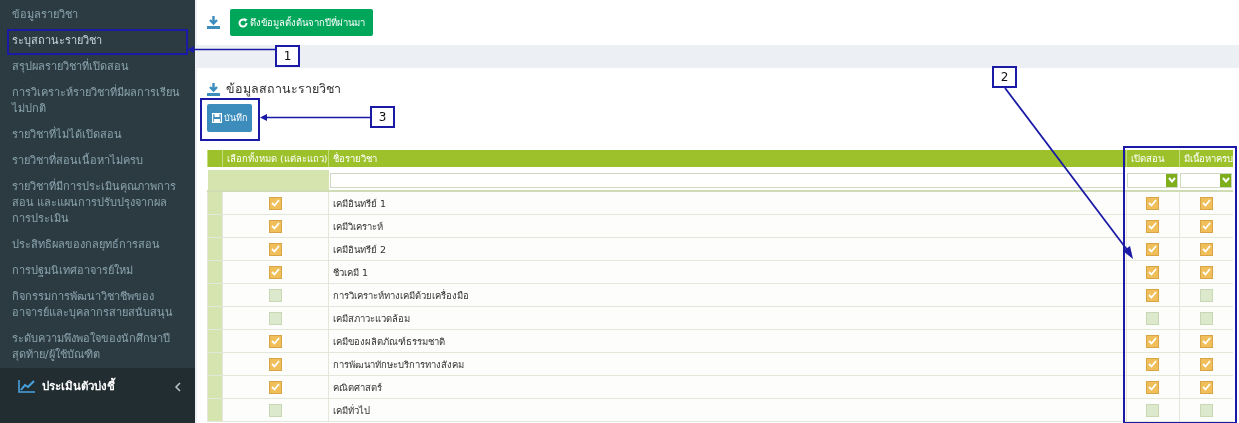 This screenshot has width=1239, height=423. What do you see at coordinates (96, 101) in the screenshot?
I see `sidebar-item: การวิเคราะห์รายวิชาที่มีผลการเรียนไม่ปกติ` at bounding box center [96, 101].